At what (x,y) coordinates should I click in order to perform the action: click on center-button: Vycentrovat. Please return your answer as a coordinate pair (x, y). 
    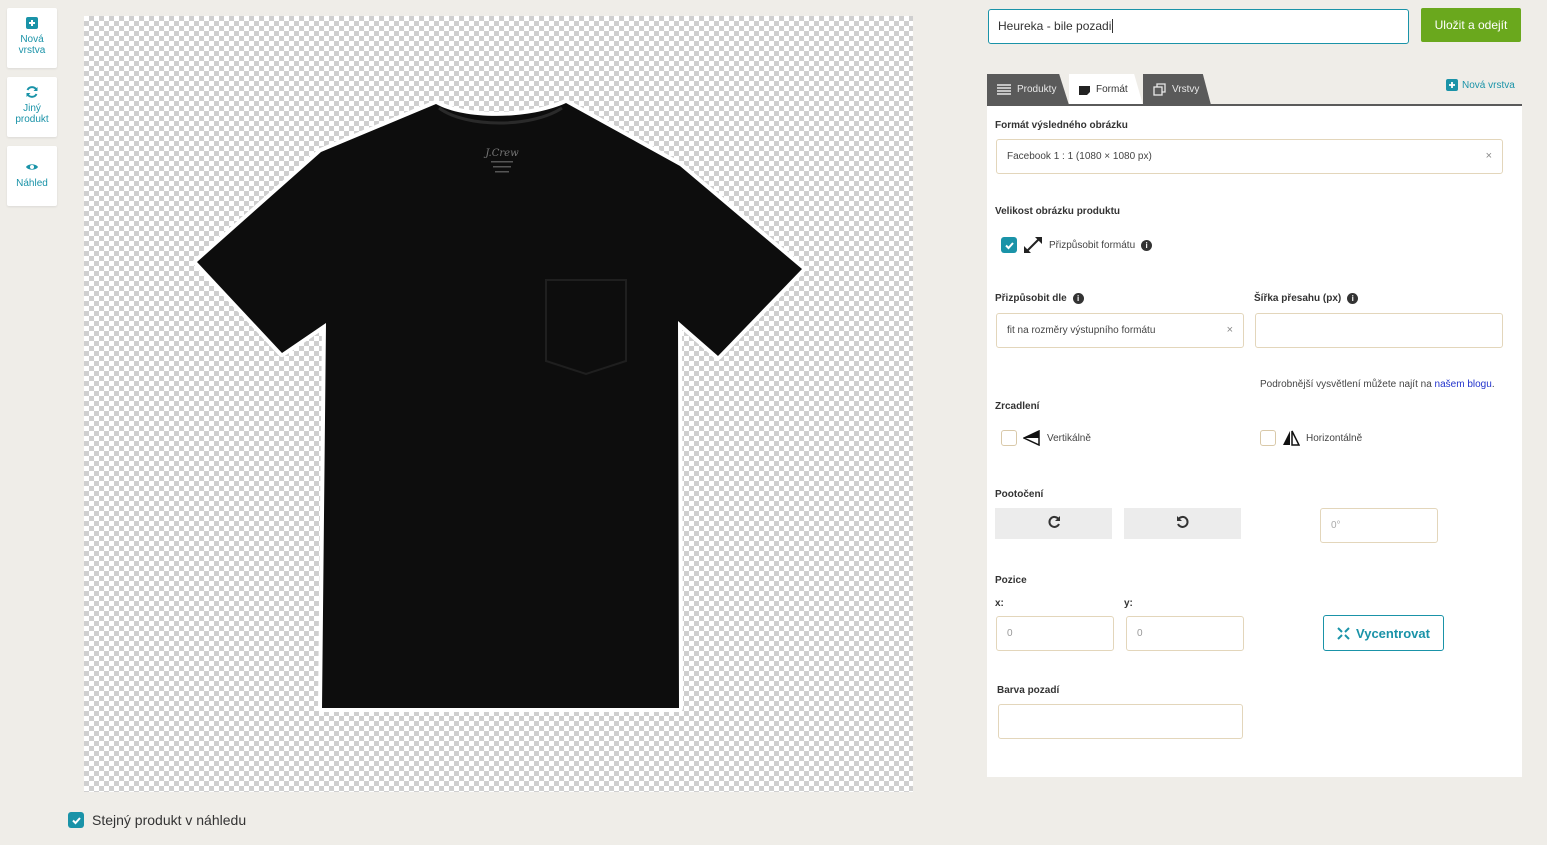
    Looking at the image, I should click on (1383, 633).